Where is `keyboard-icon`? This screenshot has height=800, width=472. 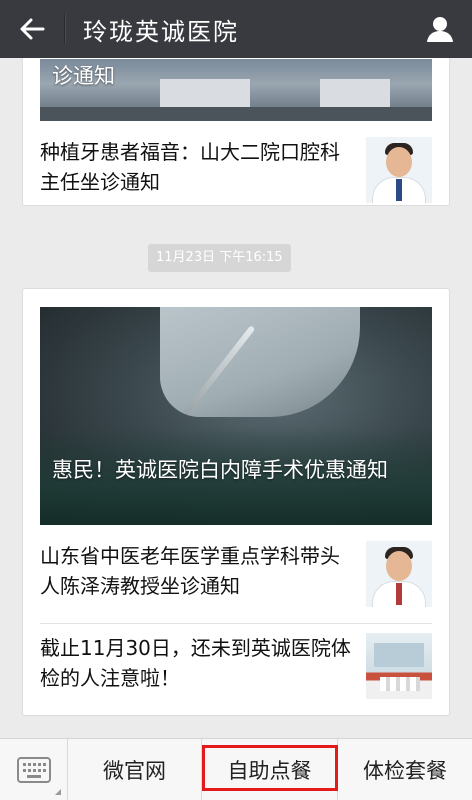 keyboard-icon is located at coordinates (33, 770).